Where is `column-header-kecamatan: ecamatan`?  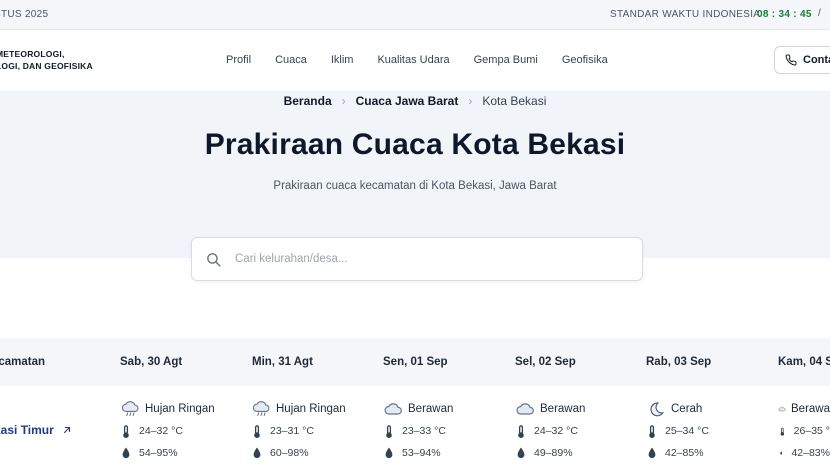
column-header-kecamatan: ecamatan is located at coordinates (23, 362).